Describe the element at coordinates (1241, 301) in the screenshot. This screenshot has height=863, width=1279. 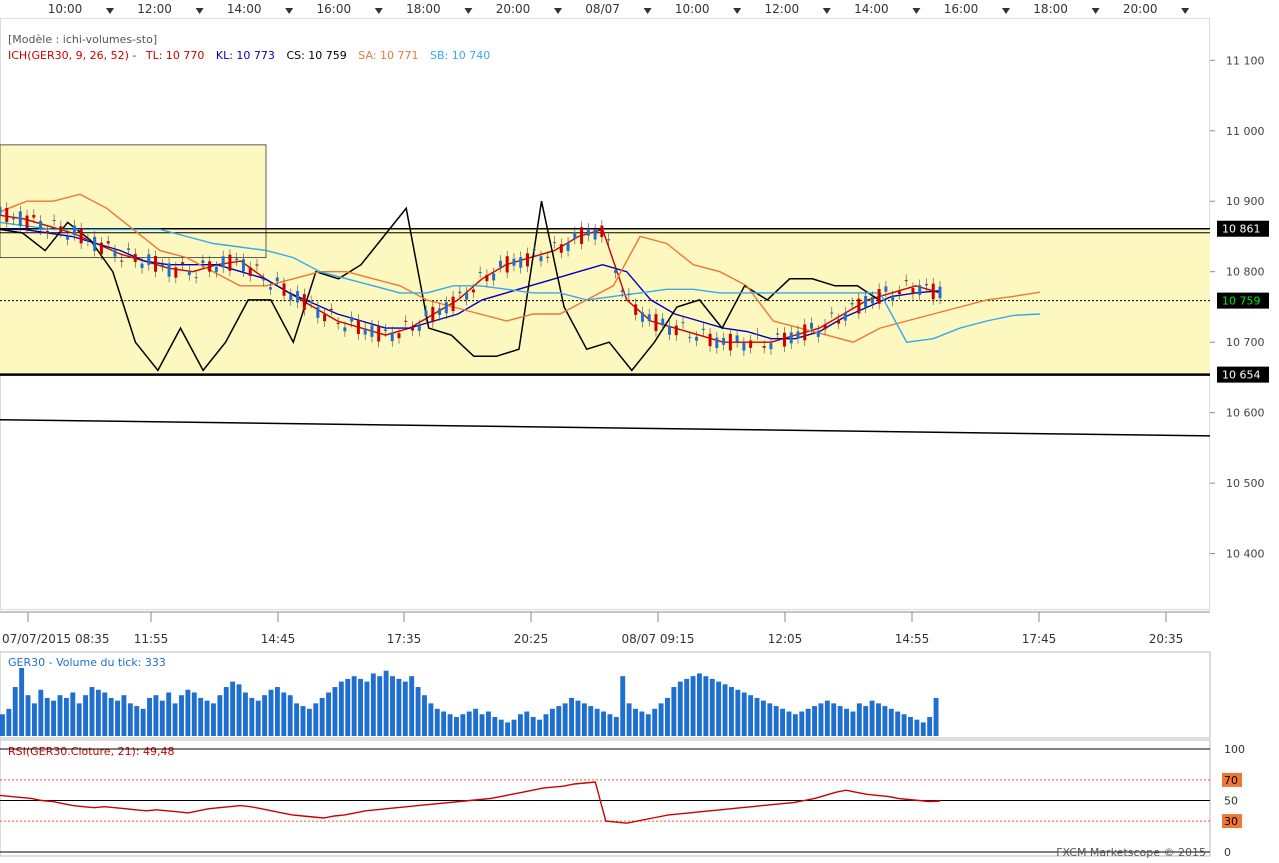
I see `price-tag: 10 759` at that location.